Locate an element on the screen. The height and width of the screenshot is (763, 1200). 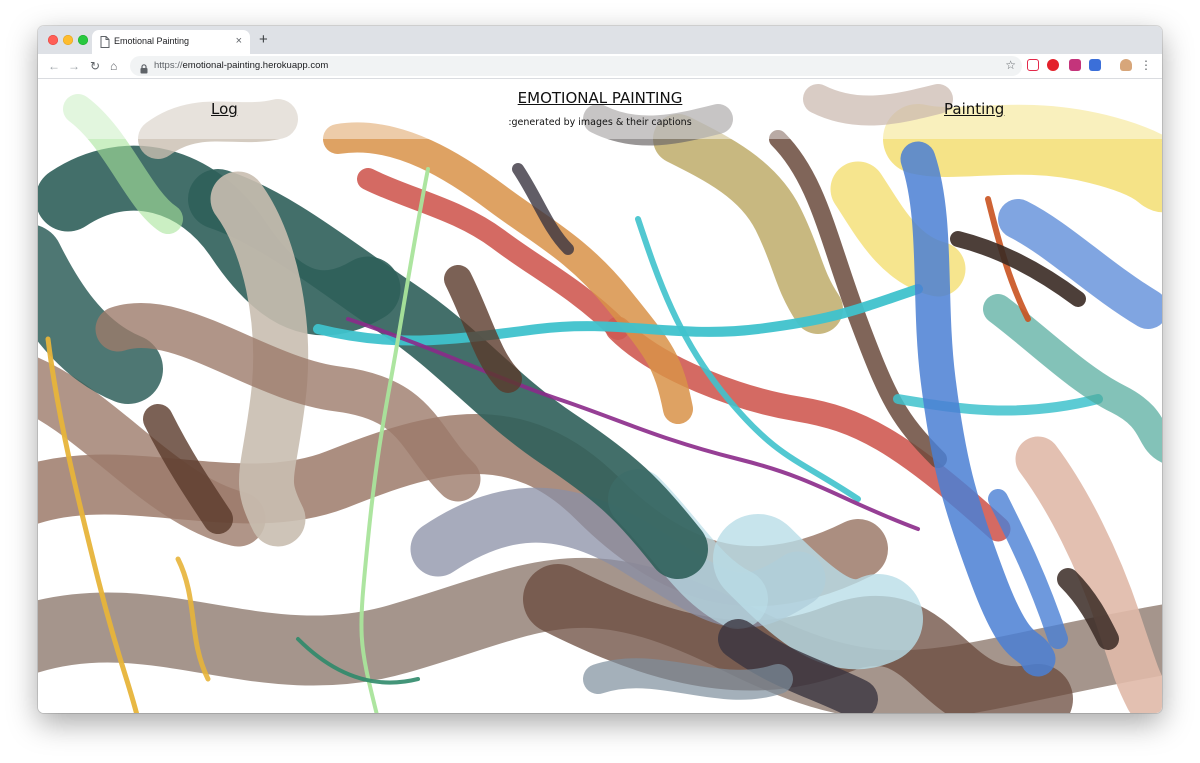
minimize-window-button is located at coordinates (68, 40).